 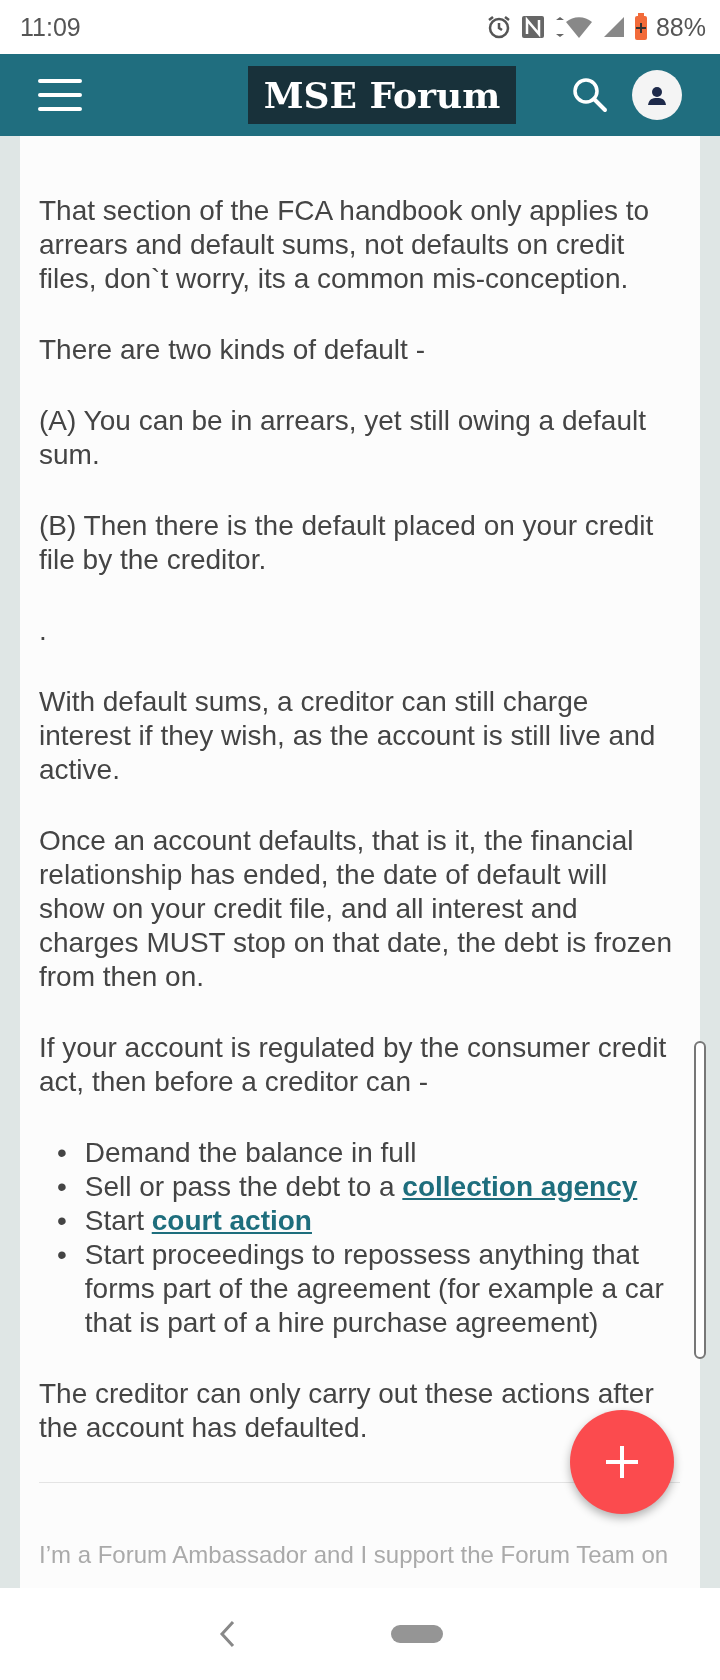 I want to click on menu-icon, so click(x=60, y=95).